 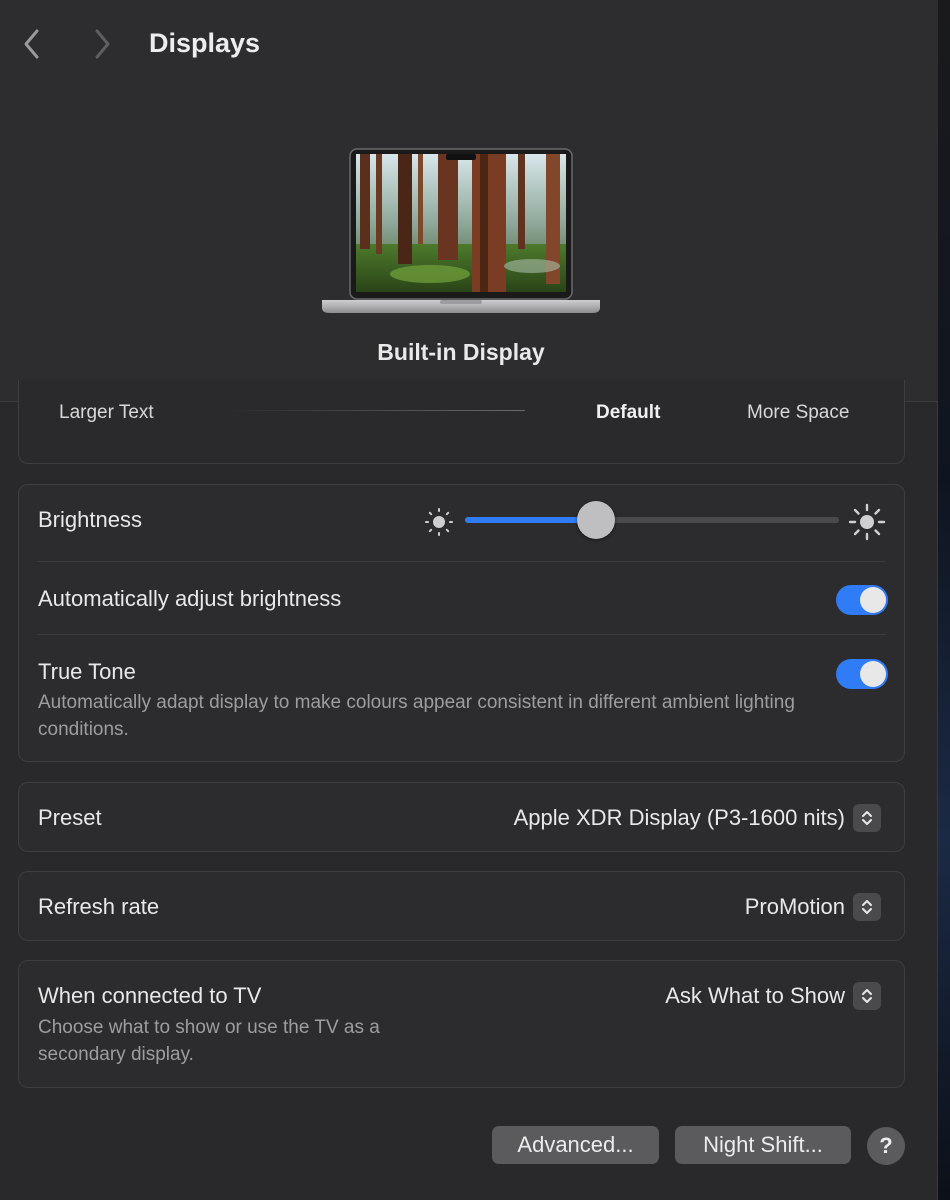 I want to click on tv-label: When connected to TV, so click(x=150, y=995).